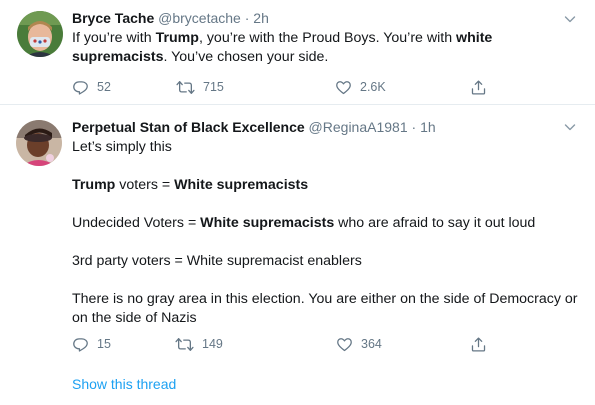 This screenshot has height=405, width=595. I want to click on tweet-paragraph: Let’s simply this, so click(326, 147).